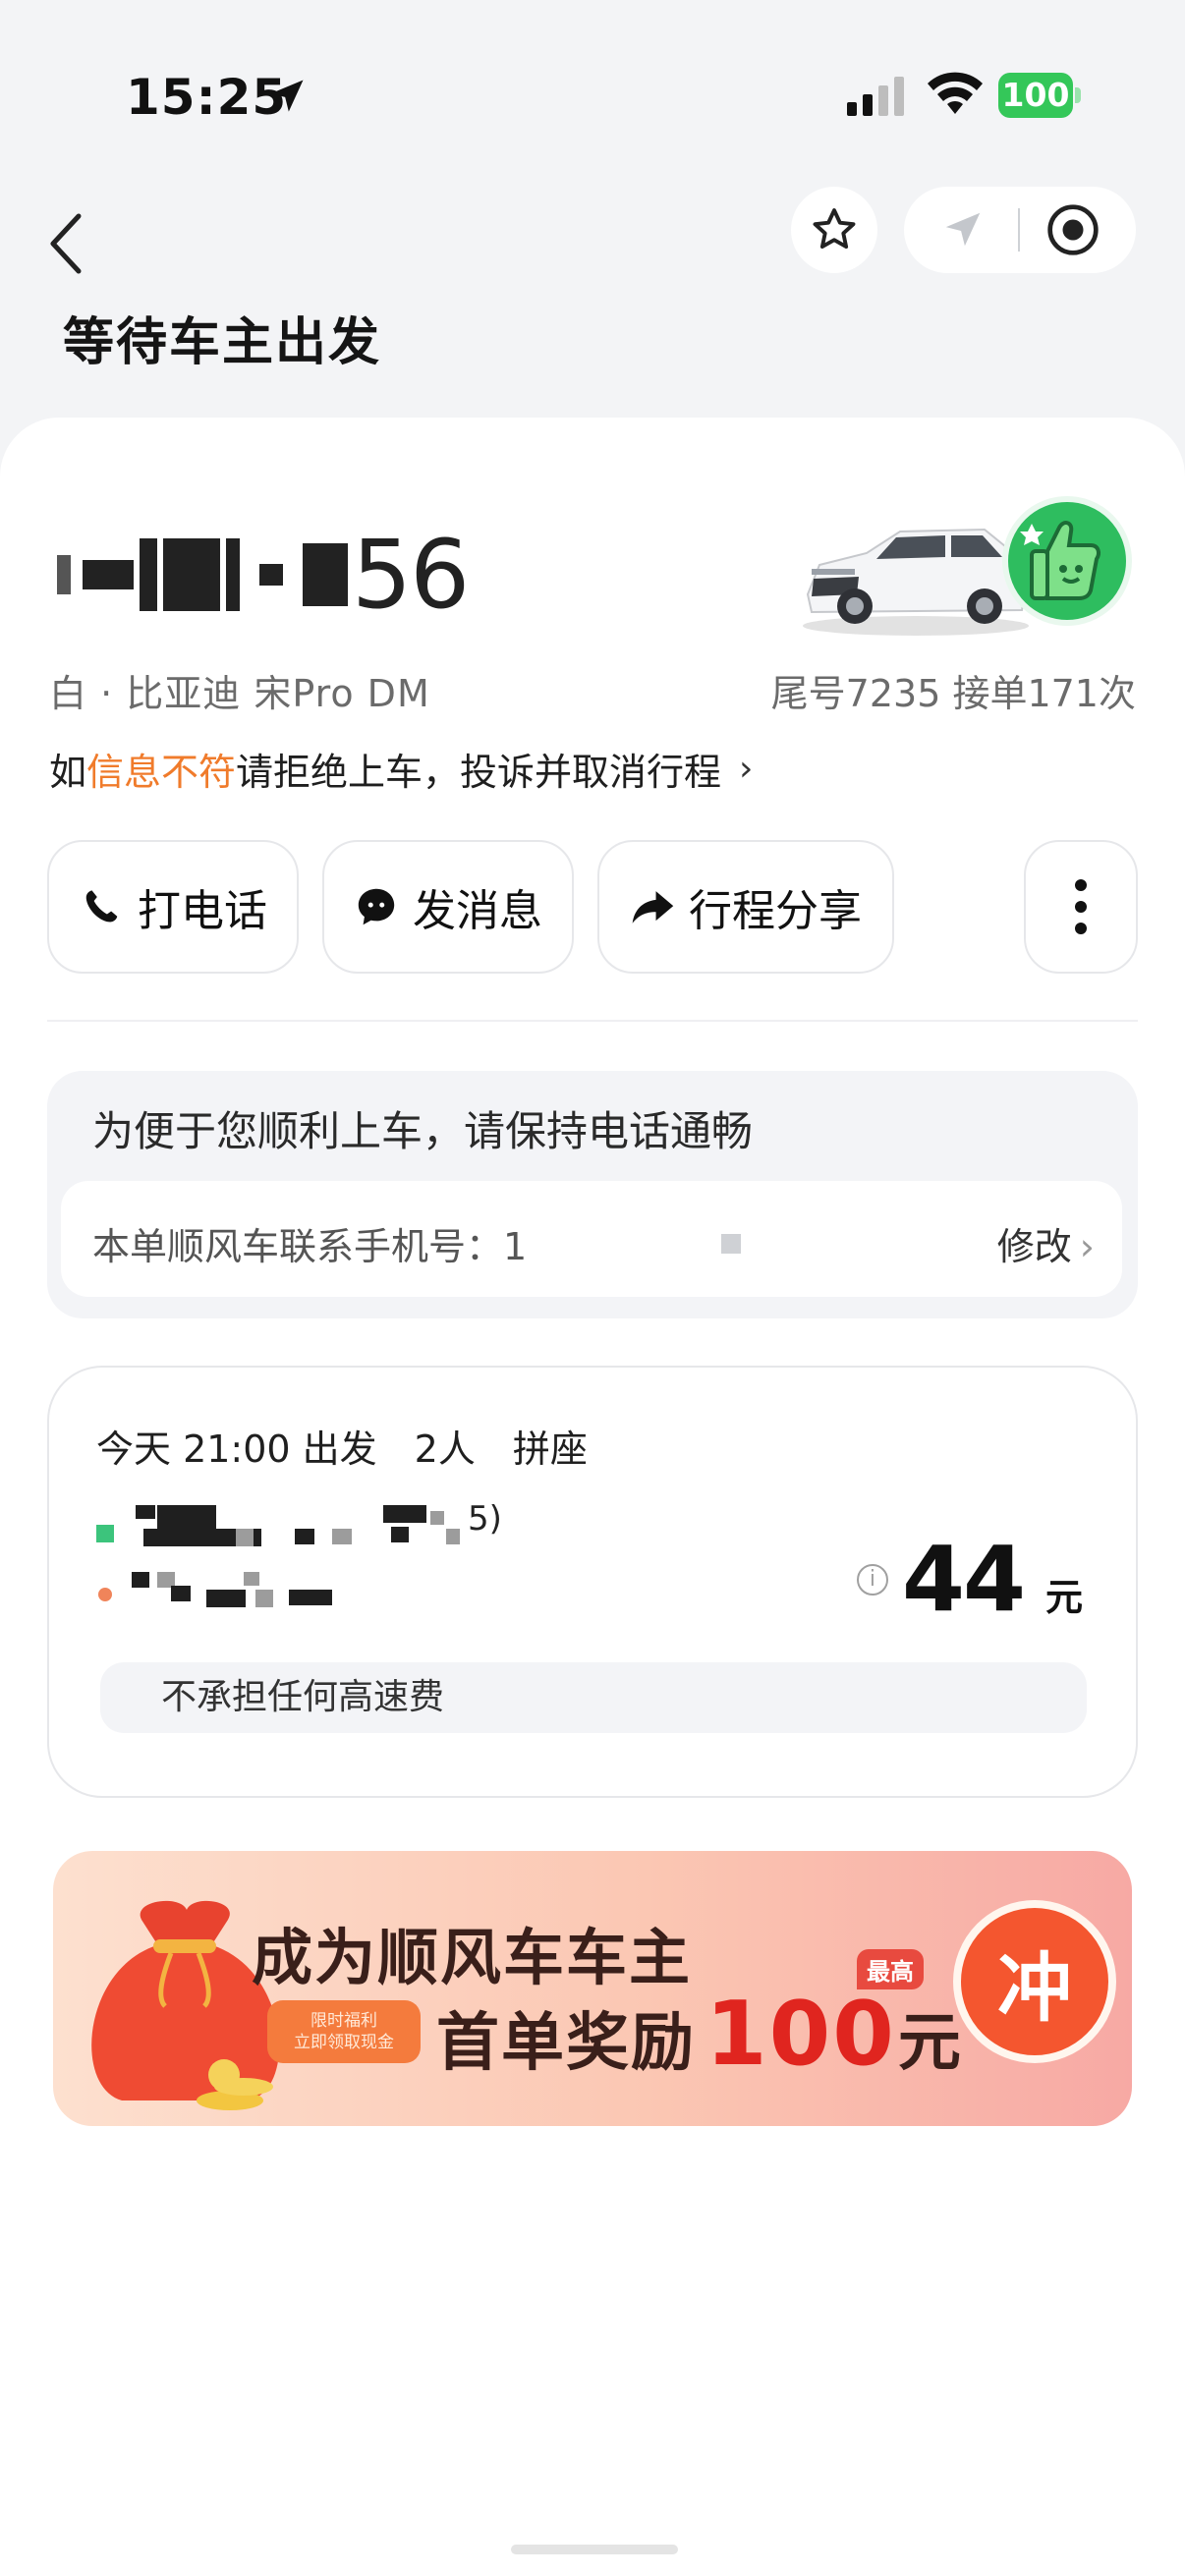  I want to click on share-arrow-icon, so click(653, 906).